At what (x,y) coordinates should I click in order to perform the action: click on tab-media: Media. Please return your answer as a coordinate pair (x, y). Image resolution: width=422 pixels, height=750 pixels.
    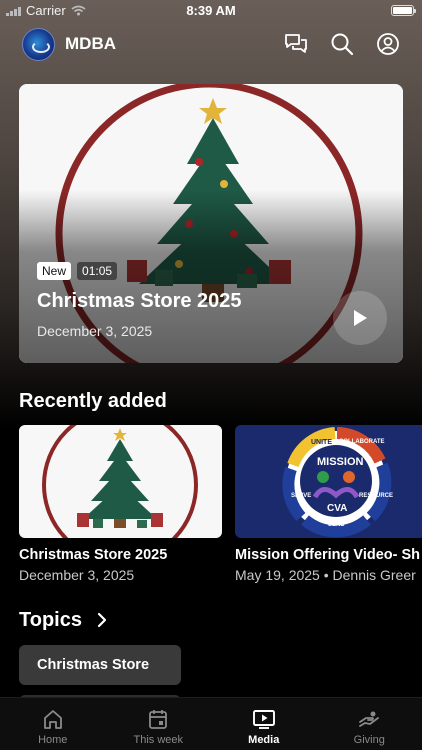
    Looking at the image, I should click on (264, 724).